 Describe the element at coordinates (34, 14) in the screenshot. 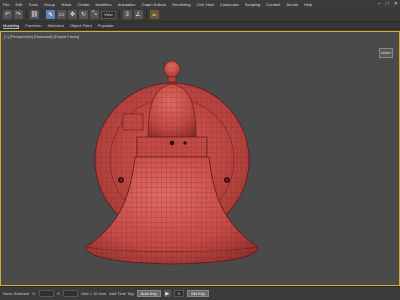

I see `link-icon: ⛓` at that location.